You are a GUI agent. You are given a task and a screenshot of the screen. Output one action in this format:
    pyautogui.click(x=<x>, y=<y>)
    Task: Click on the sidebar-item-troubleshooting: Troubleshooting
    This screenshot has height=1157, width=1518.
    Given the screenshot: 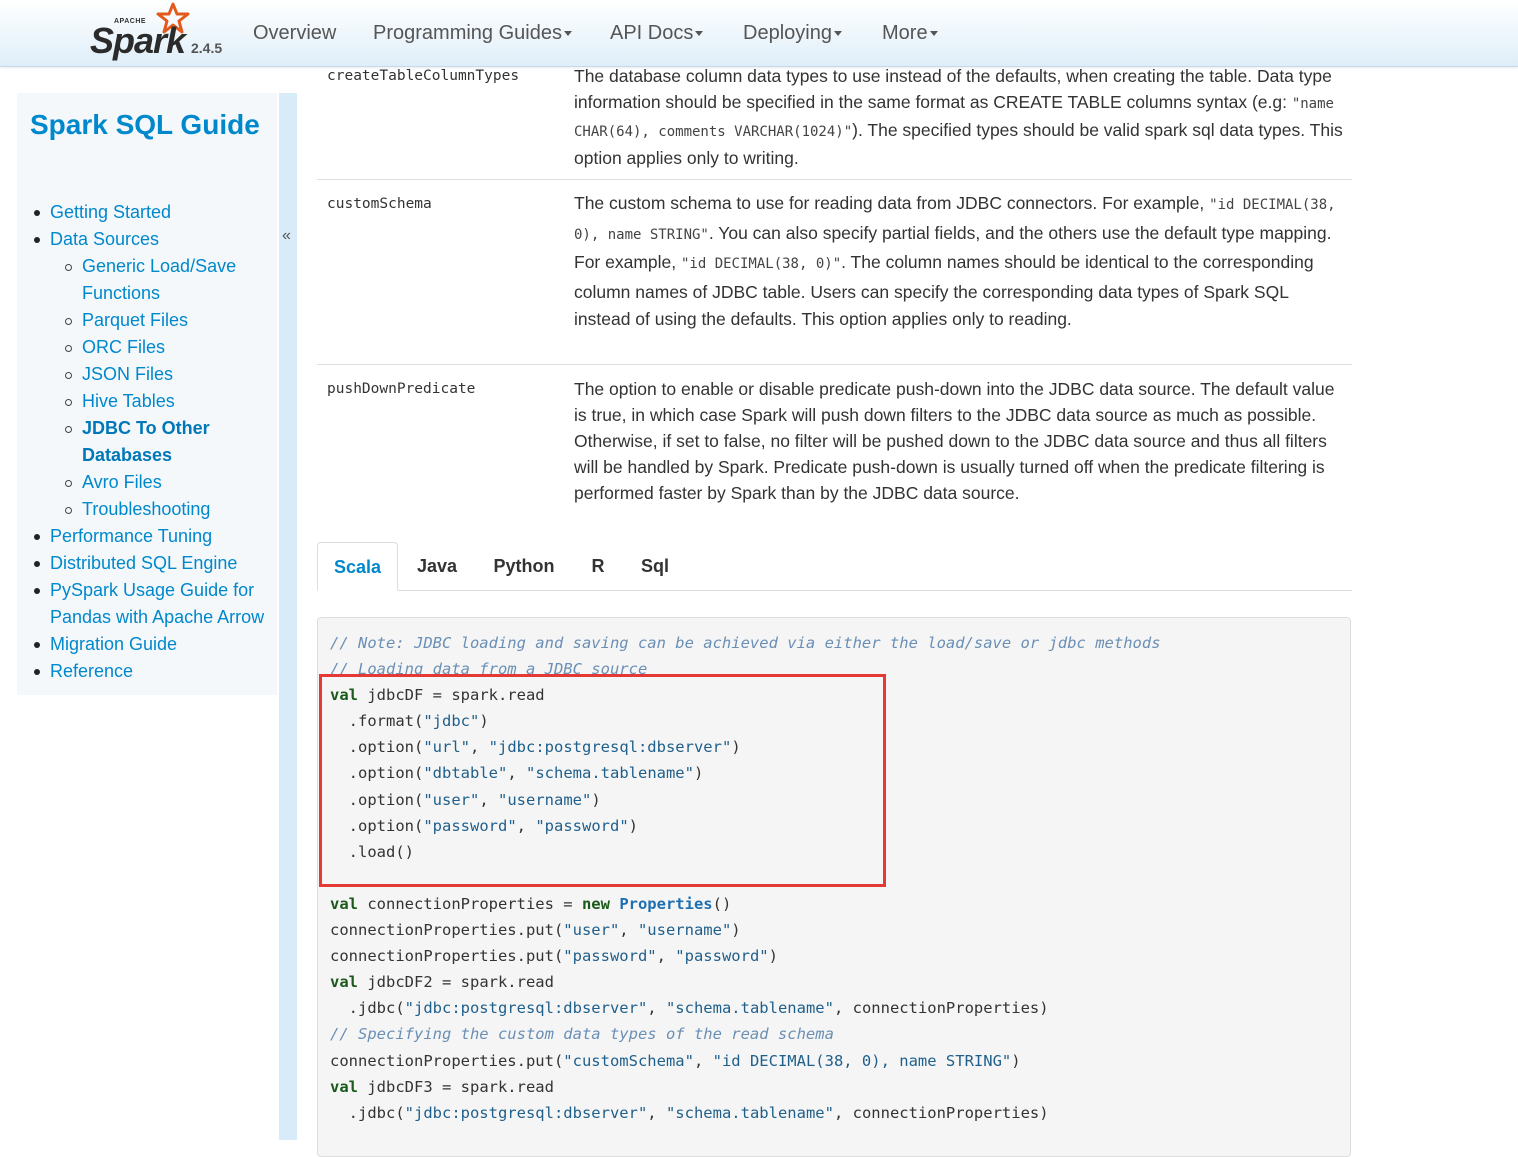 What is the action you would take?
    pyautogui.click(x=147, y=509)
    